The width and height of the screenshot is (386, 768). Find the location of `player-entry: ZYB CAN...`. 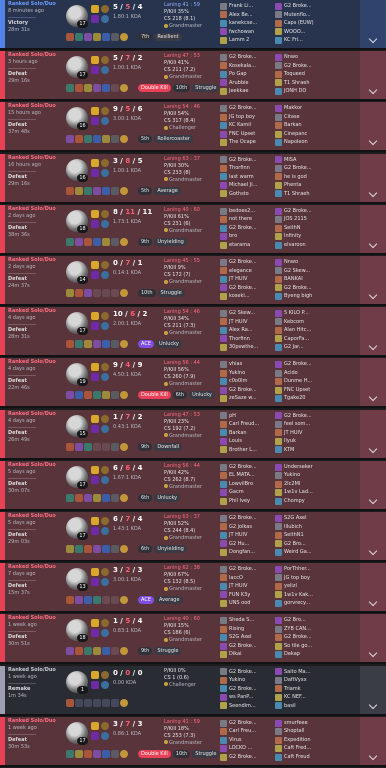

player-entry: ZYB CAN... is located at coordinates (302, 629).